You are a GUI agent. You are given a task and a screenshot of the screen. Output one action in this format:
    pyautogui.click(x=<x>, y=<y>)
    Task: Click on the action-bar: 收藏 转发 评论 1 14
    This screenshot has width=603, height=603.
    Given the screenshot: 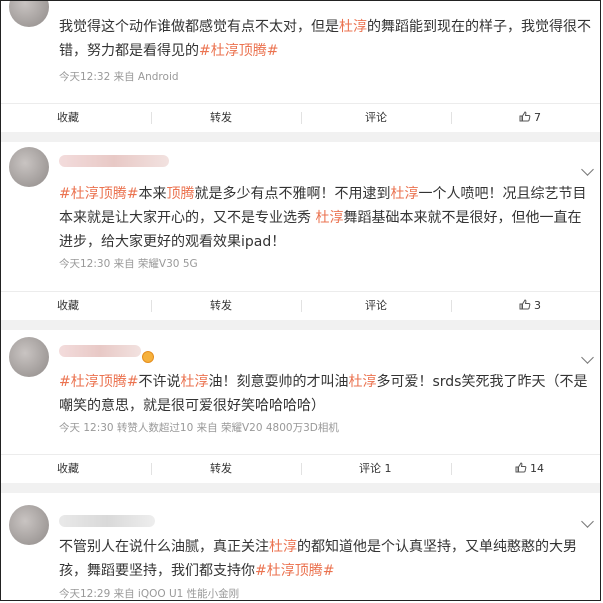 What is the action you would take?
    pyautogui.click(x=300, y=468)
    